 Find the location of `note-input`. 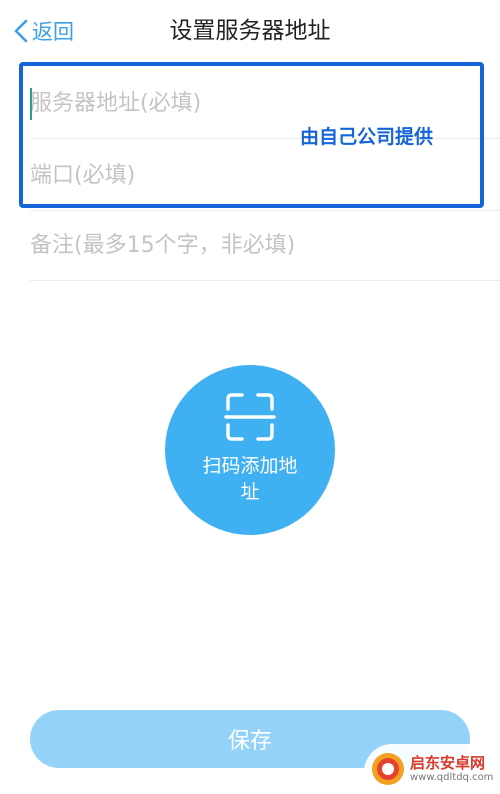

note-input is located at coordinates (250, 245).